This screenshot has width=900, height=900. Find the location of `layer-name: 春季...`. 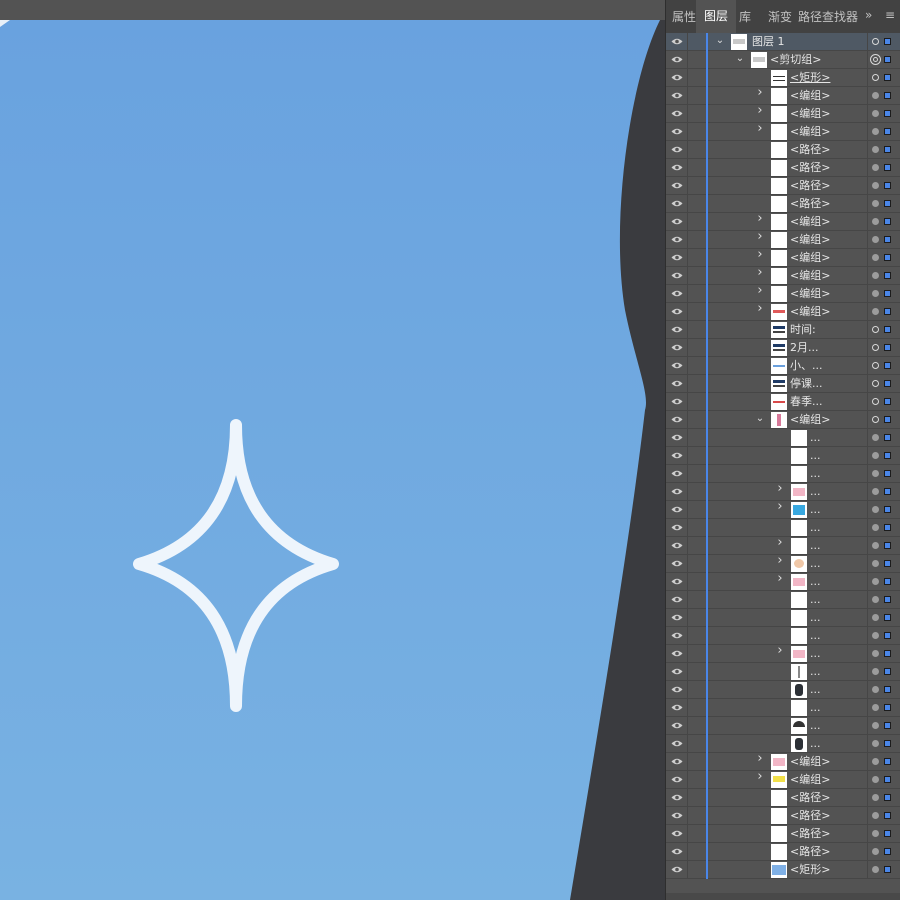

layer-name: 春季... is located at coordinates (806, 402).